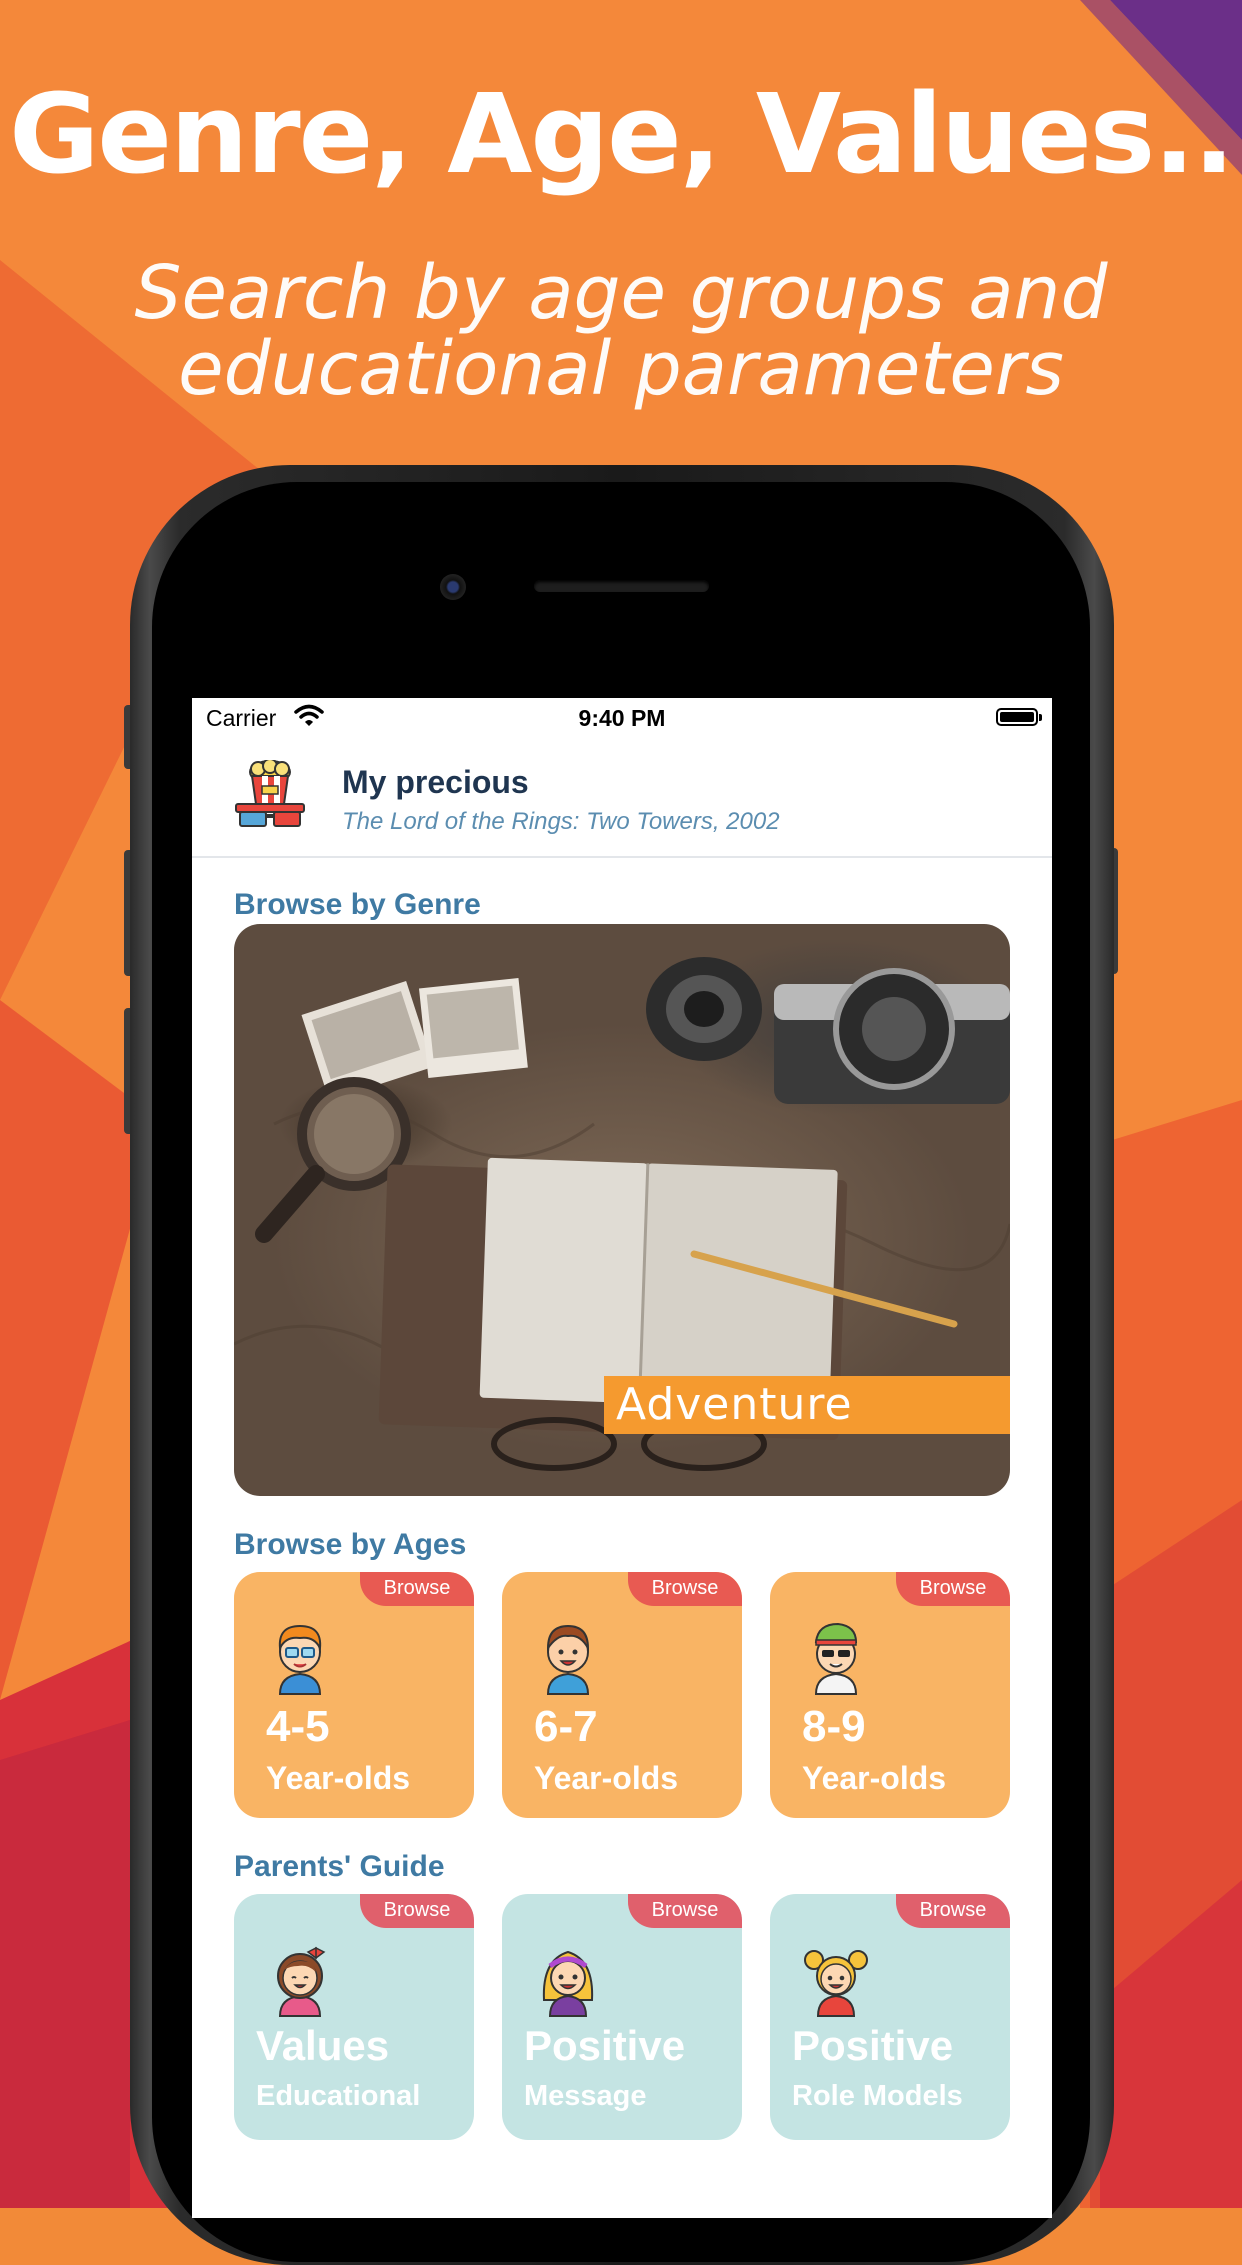 The width and height of the screenshot is (1242, 2265). Describe the element at coordinates (877, 2096) in the screenshot. I see `guide-caption: Role Models` at that location.